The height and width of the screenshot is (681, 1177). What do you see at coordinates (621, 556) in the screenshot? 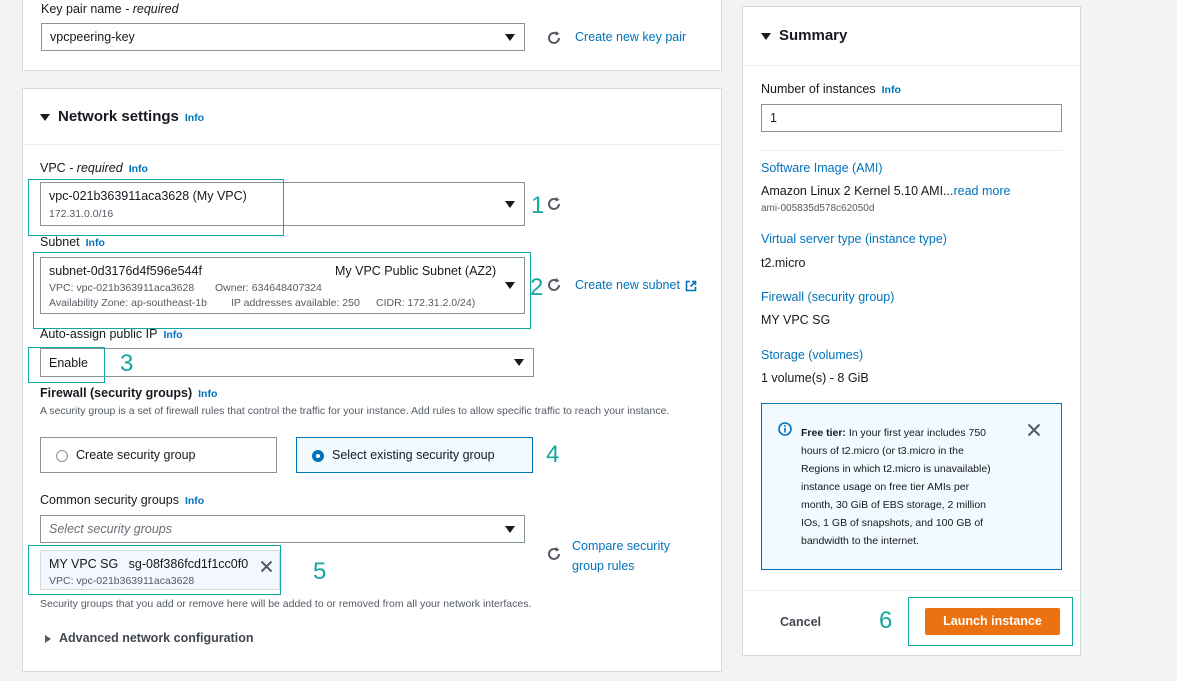
I see `compare-security-group-rules-link: Compare security group rules` at bounding box center [621, 556].